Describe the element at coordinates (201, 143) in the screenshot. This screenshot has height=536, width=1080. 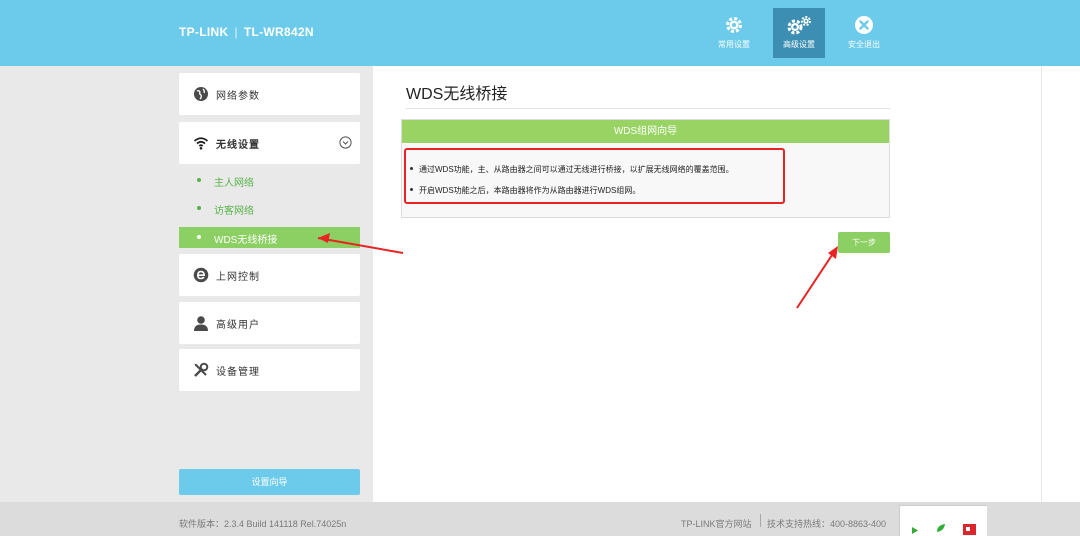
I see `wifi-icon` at that location.